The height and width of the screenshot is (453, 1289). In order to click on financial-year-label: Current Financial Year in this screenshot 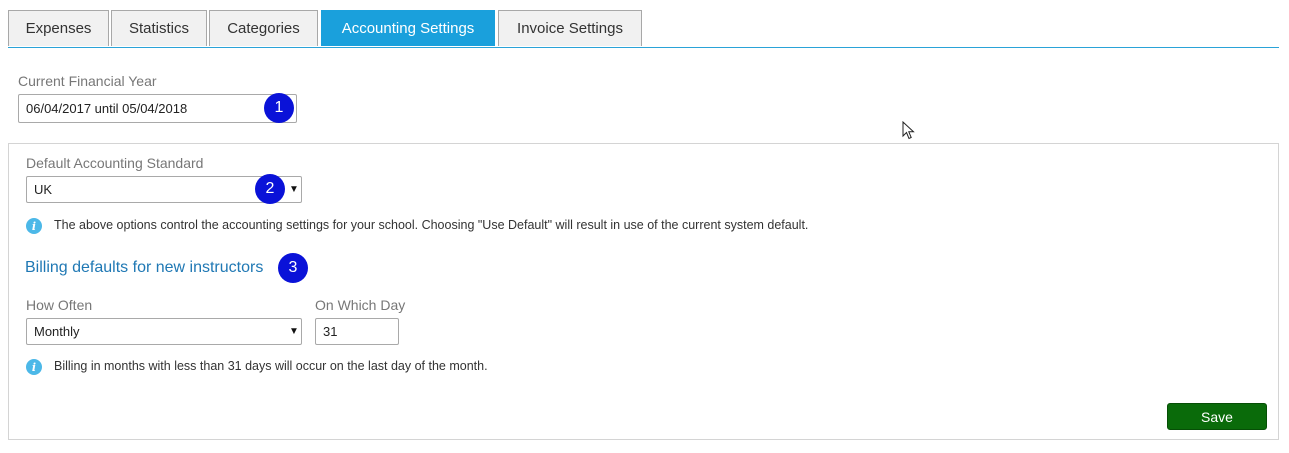, I will do `click(87, 81)`.